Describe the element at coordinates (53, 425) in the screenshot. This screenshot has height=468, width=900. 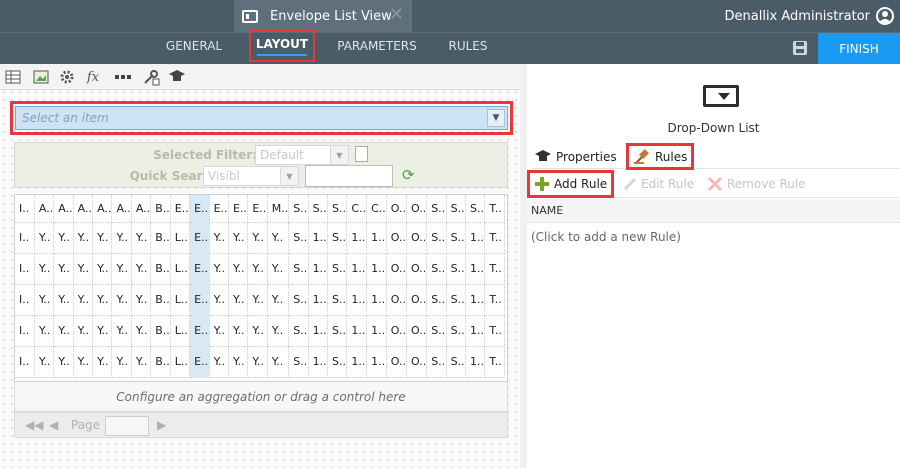
I see `previous-page-icon: ◀` at that location.